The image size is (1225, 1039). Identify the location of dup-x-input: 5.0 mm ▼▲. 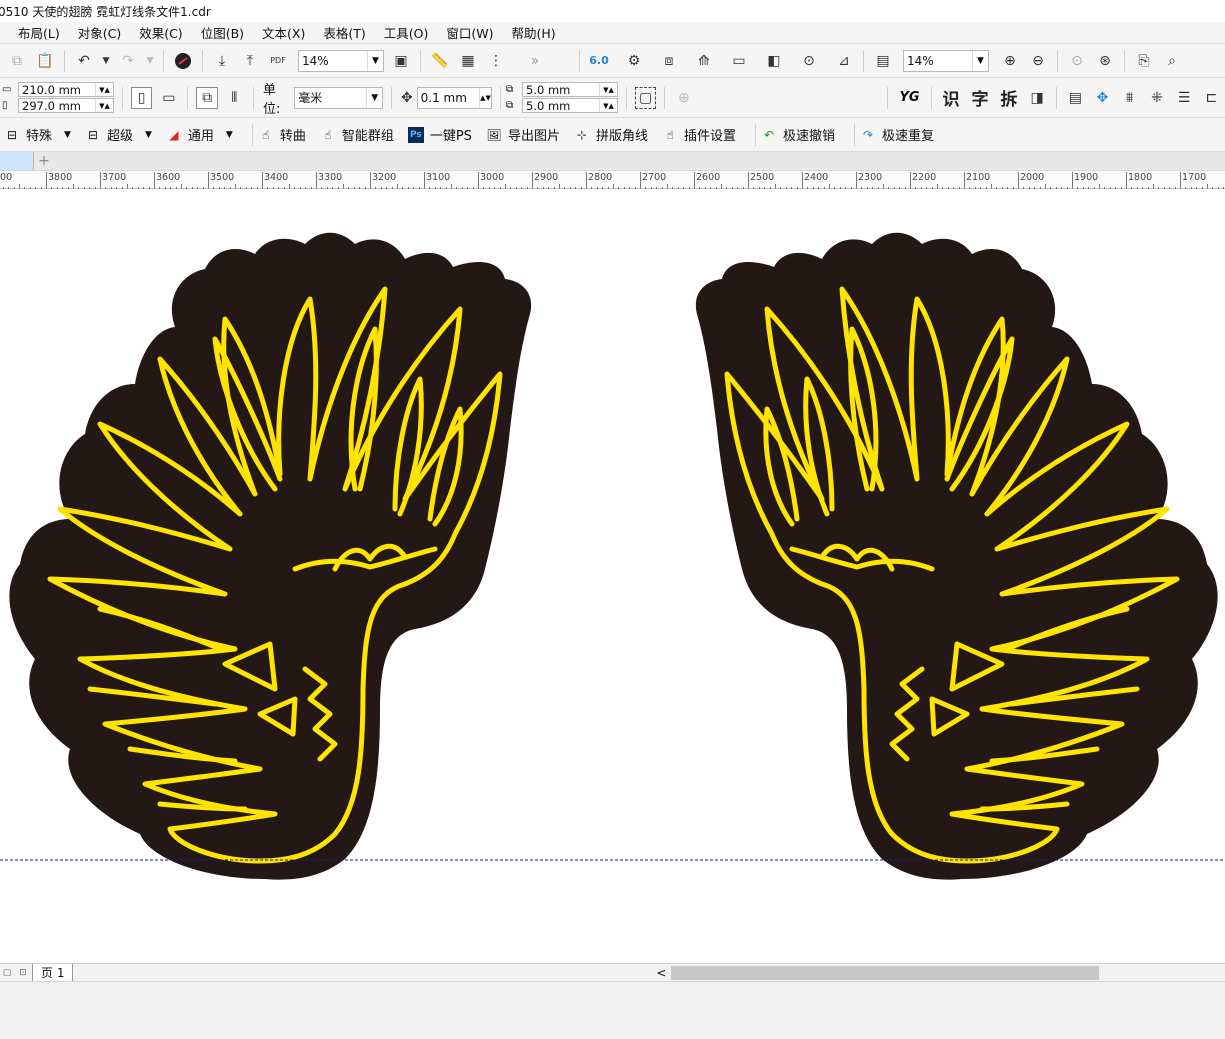
(570, 89).